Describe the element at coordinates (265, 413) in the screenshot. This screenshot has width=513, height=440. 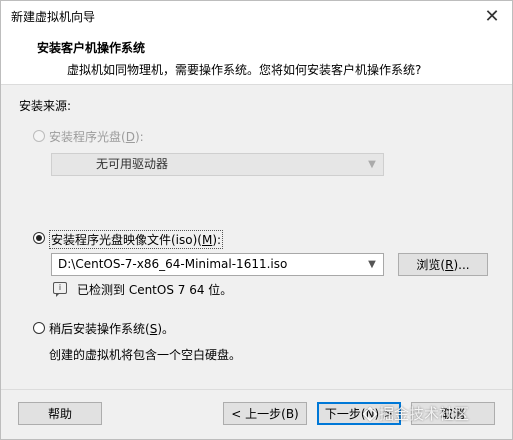
I see `back-button: < 上一步(B)` at that location.